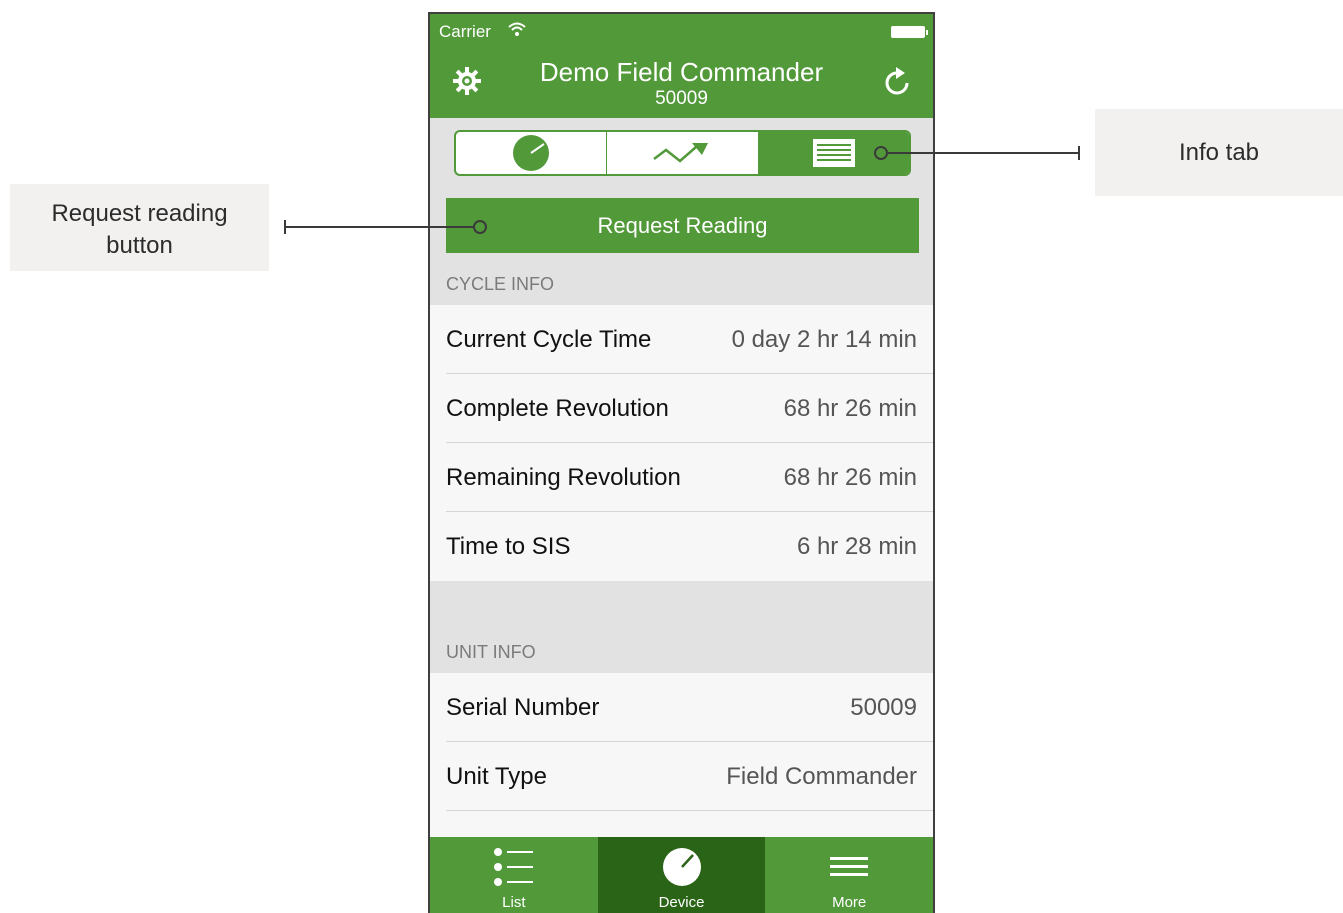 This screenshot has height=913, width=1343. Describe the element at coordinates (898, 81) in the screenshot. I see `refresh-icon` at that location.